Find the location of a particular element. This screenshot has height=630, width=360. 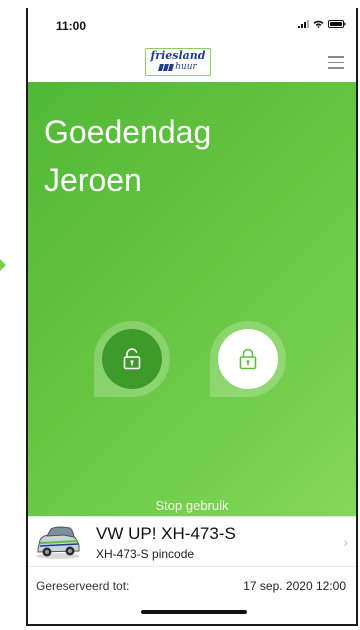

vehicle-card: VW UP! XH-473-S XH-473-S pincode › is located at coordinates (192, 541).